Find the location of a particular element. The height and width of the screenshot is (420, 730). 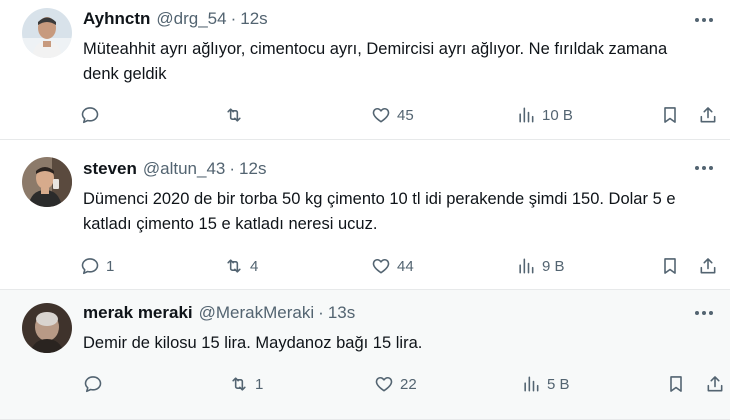

author-handle: @drg_54 is located at coordinates (191, 19).